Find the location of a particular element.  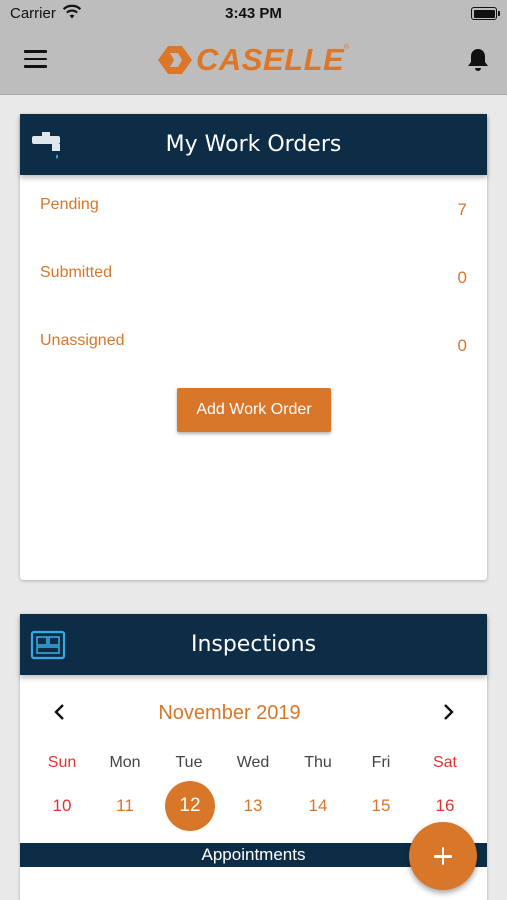

weekday-fri: Fri is located at coordinates (381, 762).